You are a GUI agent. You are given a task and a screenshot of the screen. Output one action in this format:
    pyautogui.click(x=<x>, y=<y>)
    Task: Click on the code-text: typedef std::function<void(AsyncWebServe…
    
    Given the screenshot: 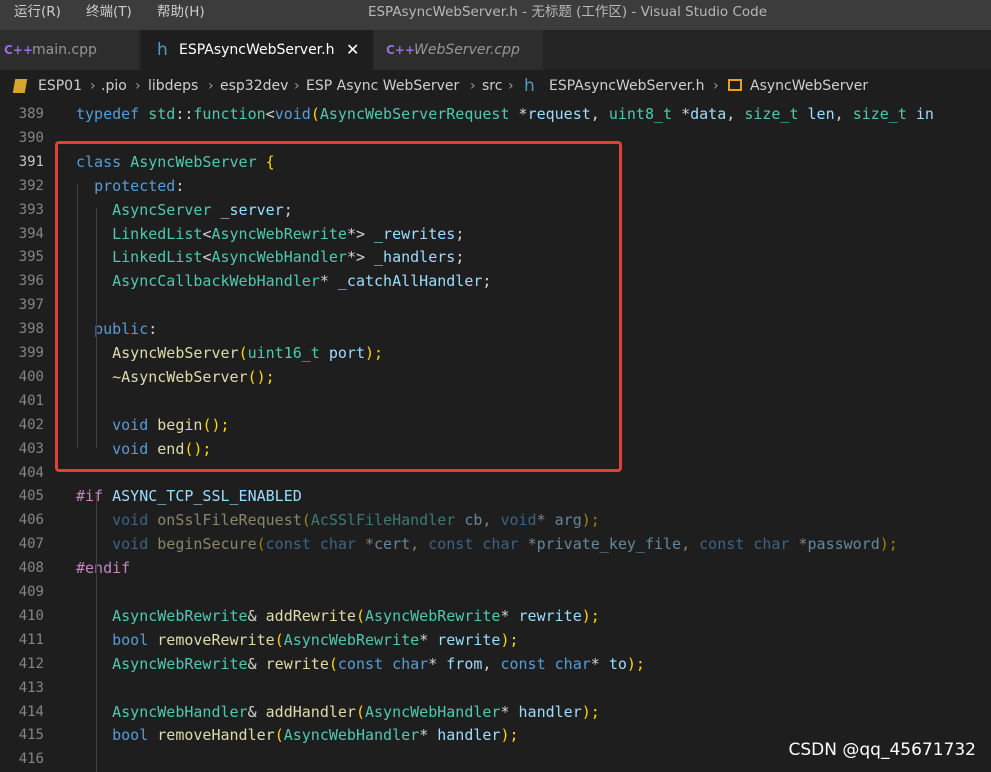 What is the action you would take?
    pyautogui.click(x=505, y=114)
    